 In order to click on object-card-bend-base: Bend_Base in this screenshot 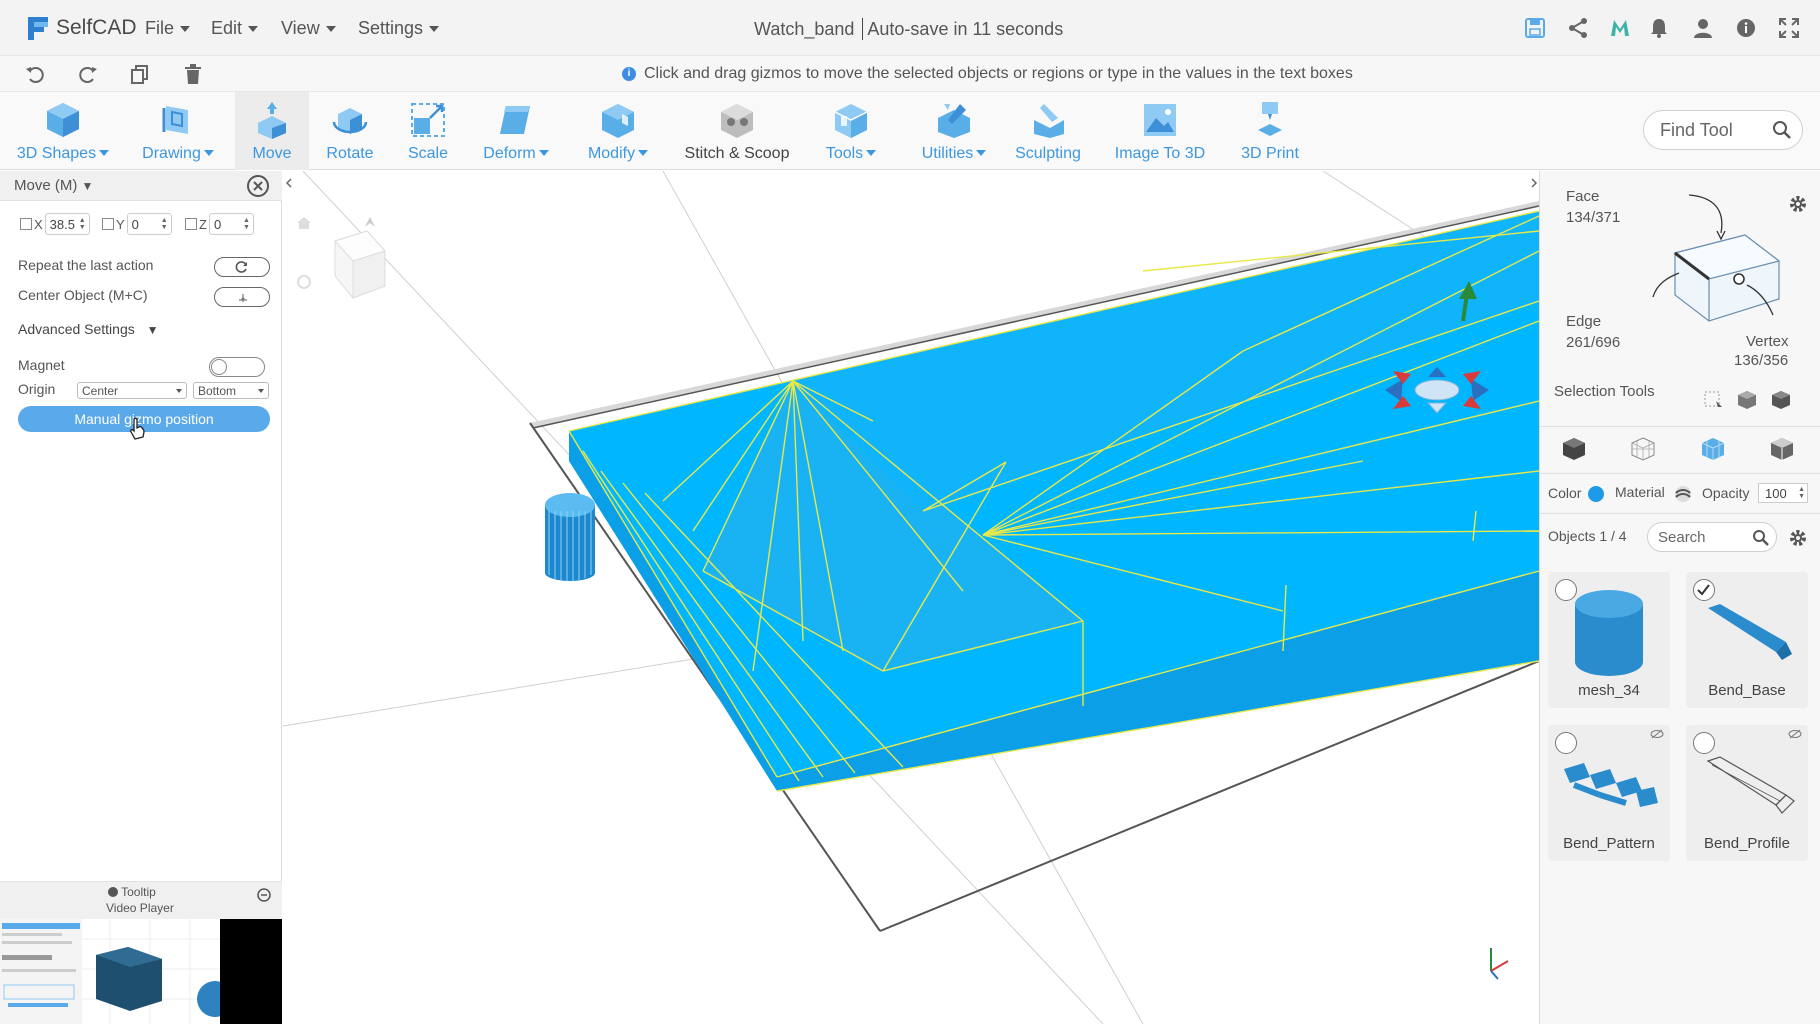, I will do `click(1747, 640)`.